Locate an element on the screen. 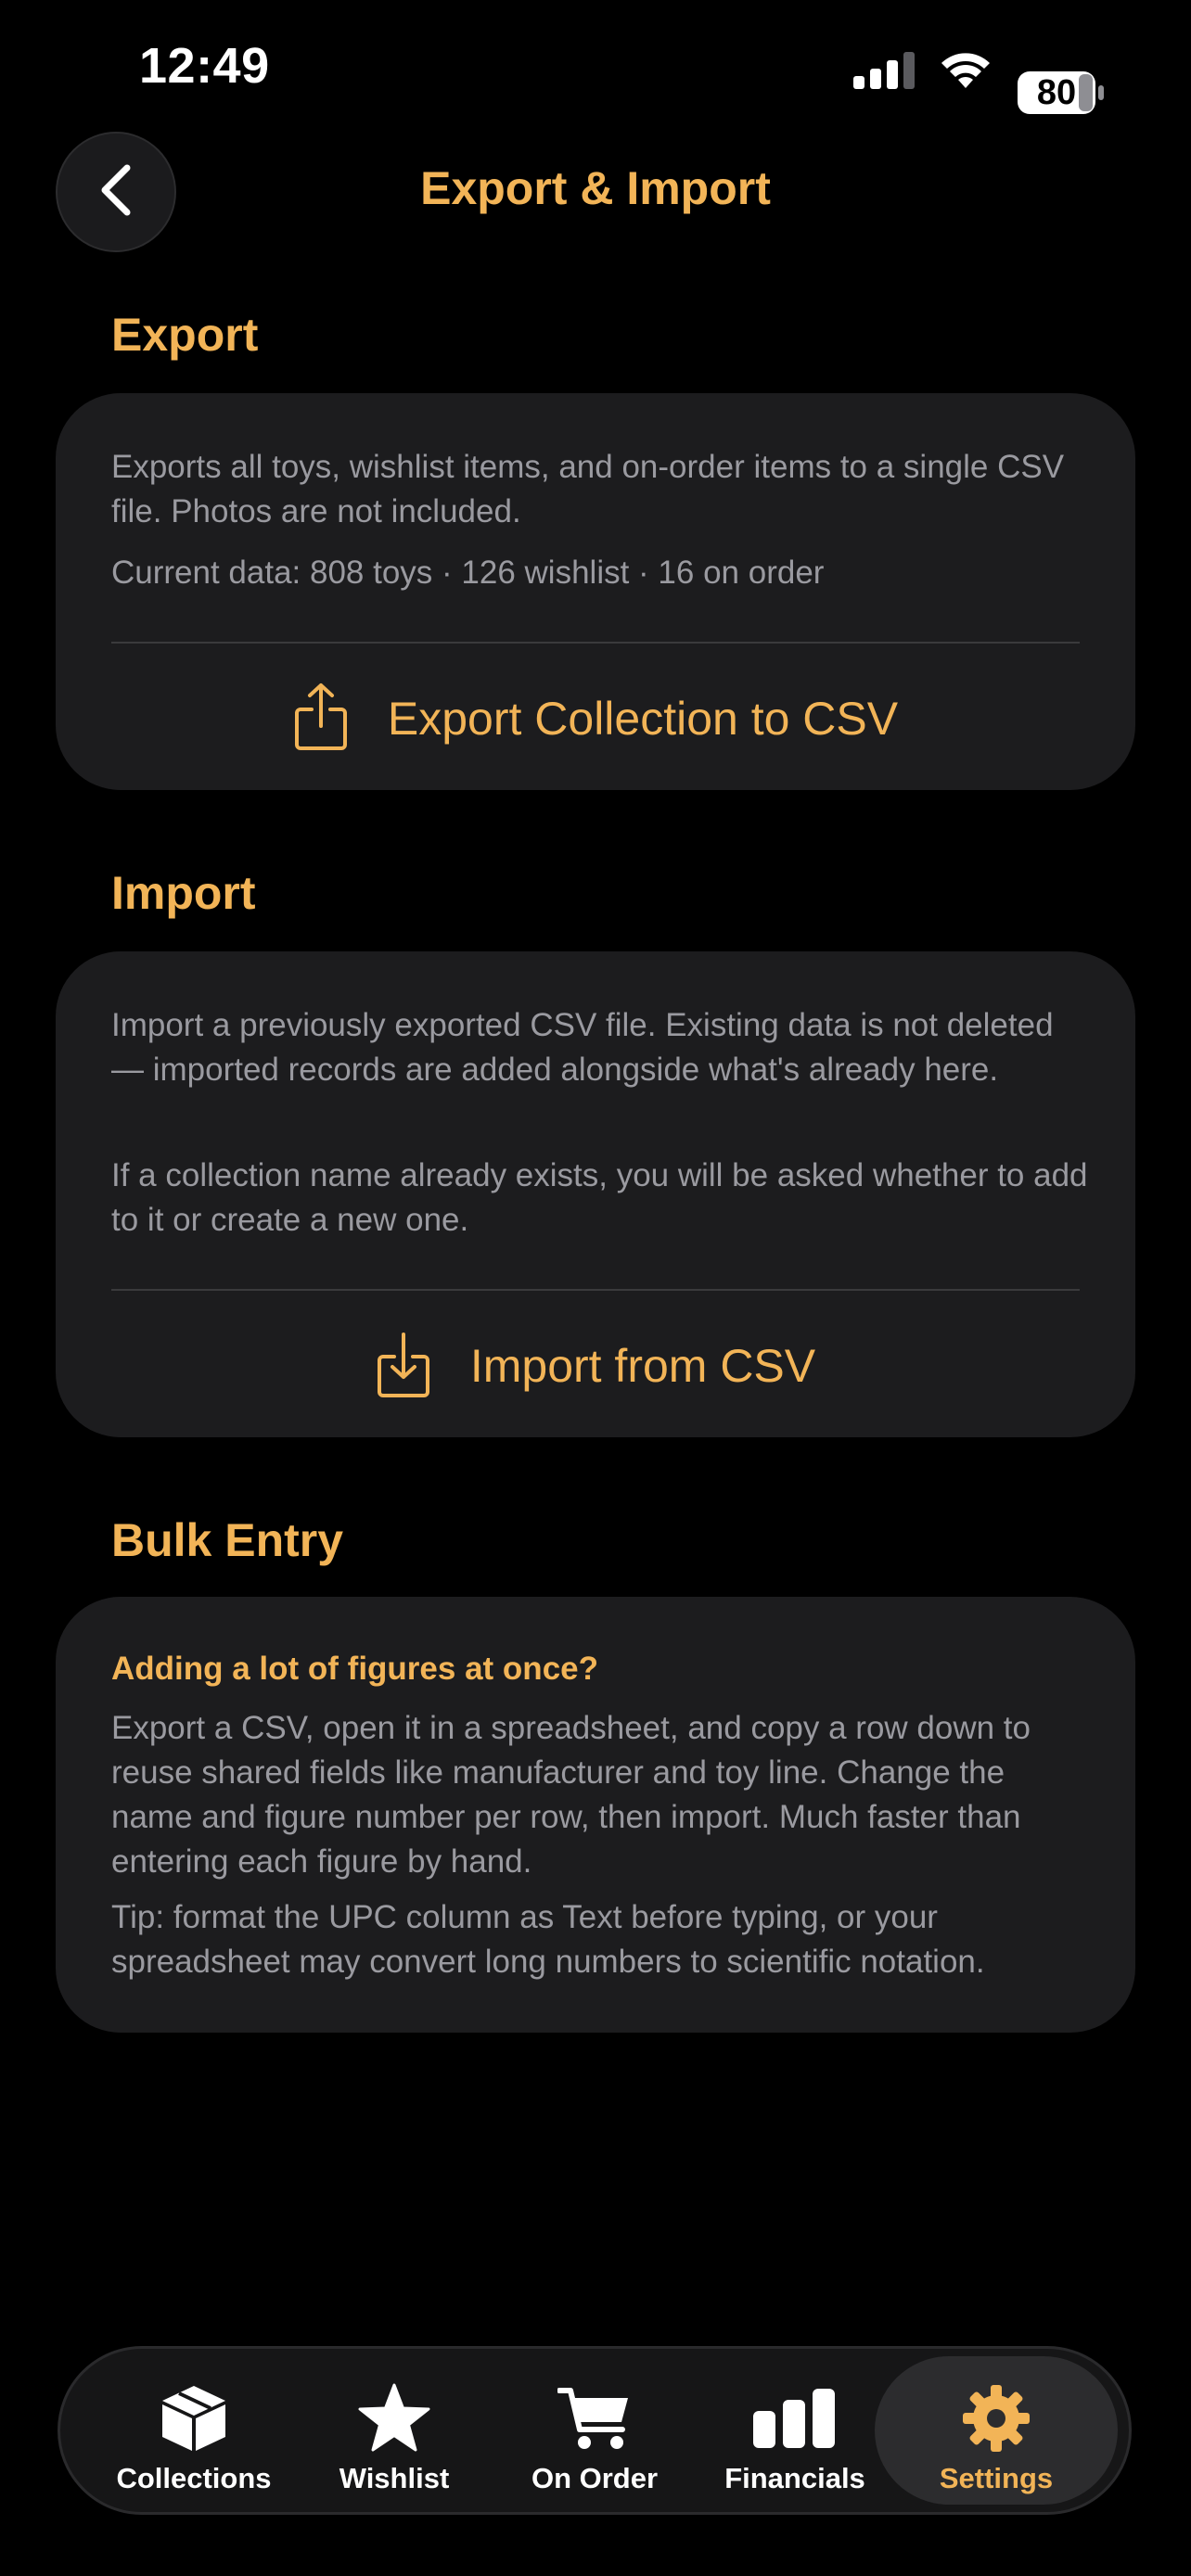 The height and width of the screenshot is (2576, 1191). tab-collections: Collections is located at coordinates (194, 2431).